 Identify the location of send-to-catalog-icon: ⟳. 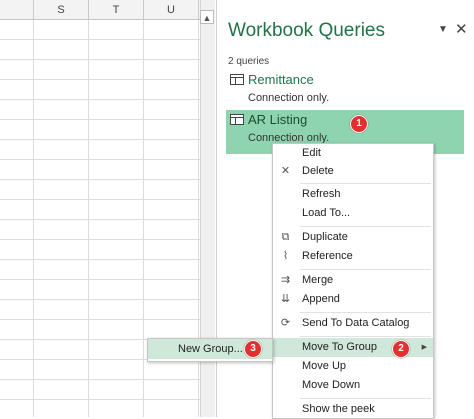
(285, 323).